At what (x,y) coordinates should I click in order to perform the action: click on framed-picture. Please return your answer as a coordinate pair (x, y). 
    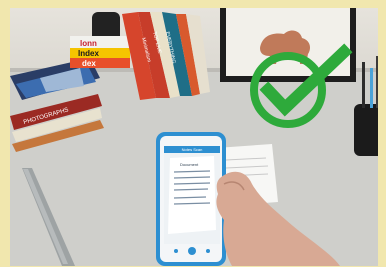
    Looking at the image, I should click on (288, 45).